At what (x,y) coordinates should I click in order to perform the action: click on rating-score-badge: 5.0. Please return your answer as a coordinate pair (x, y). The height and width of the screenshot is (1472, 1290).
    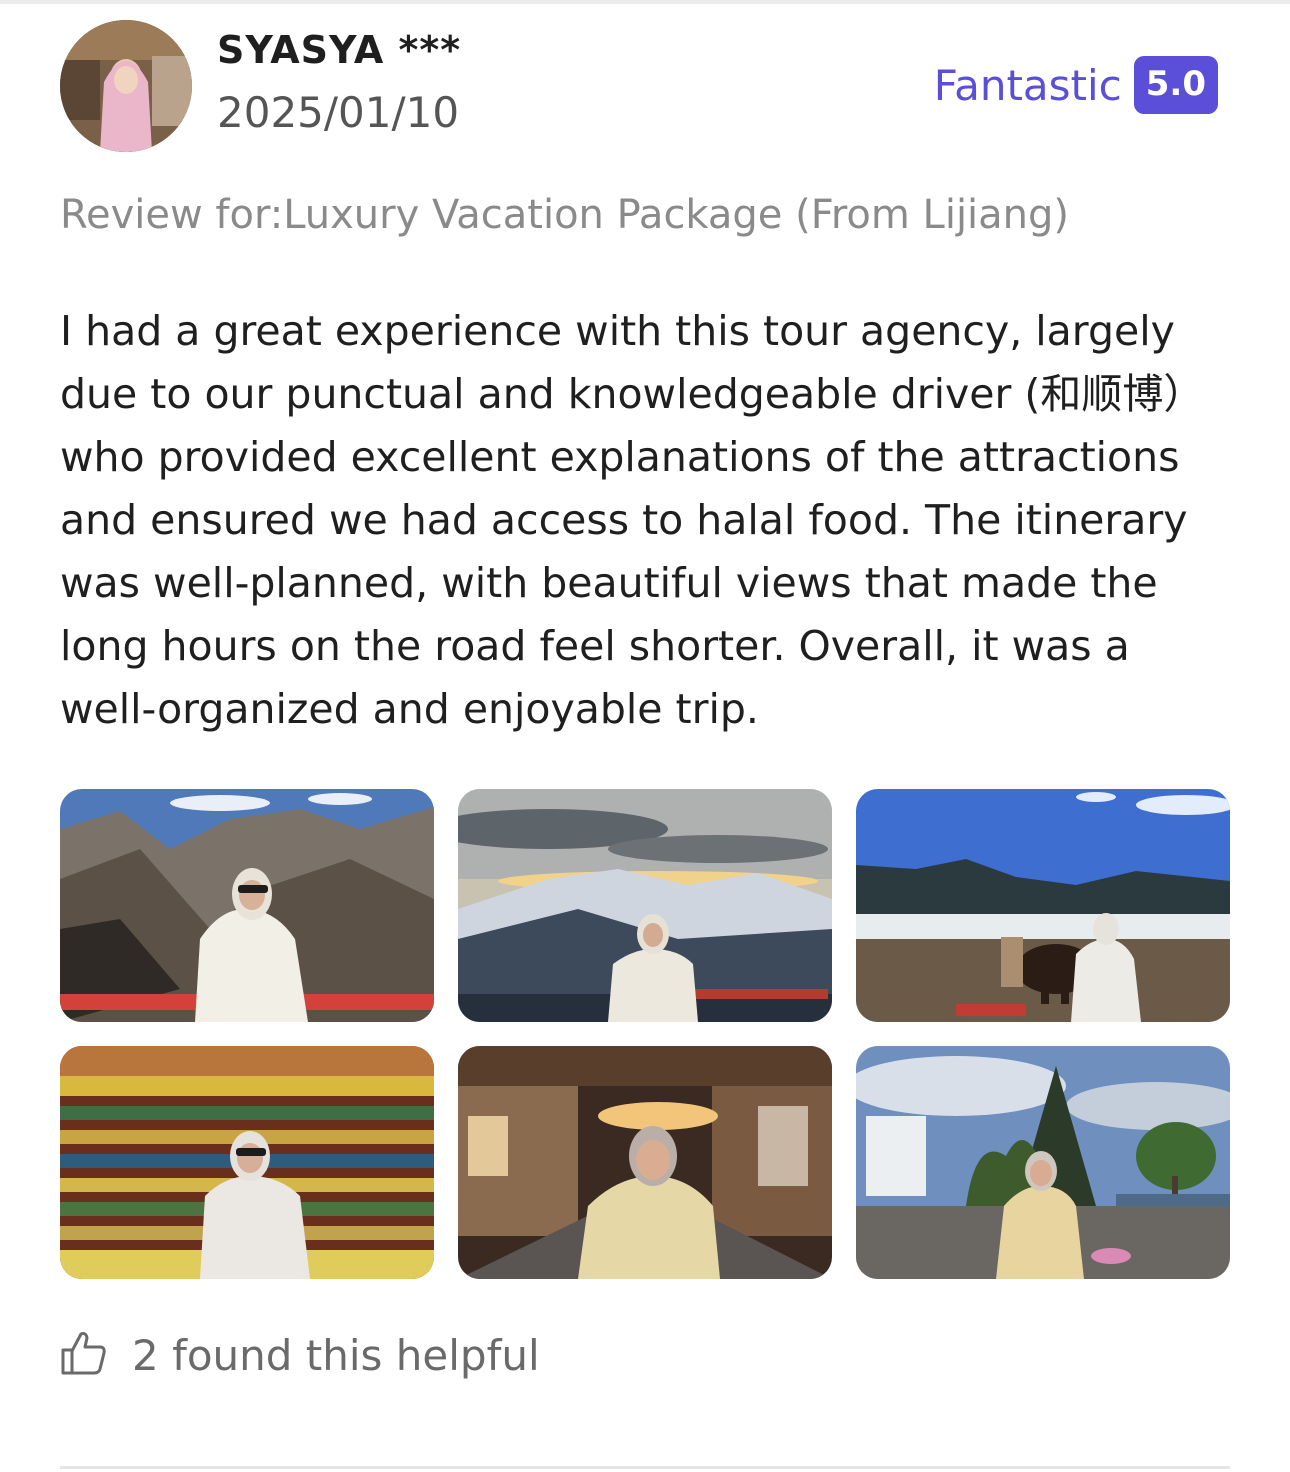
    Looking at the image, I should click on (1175, 85).